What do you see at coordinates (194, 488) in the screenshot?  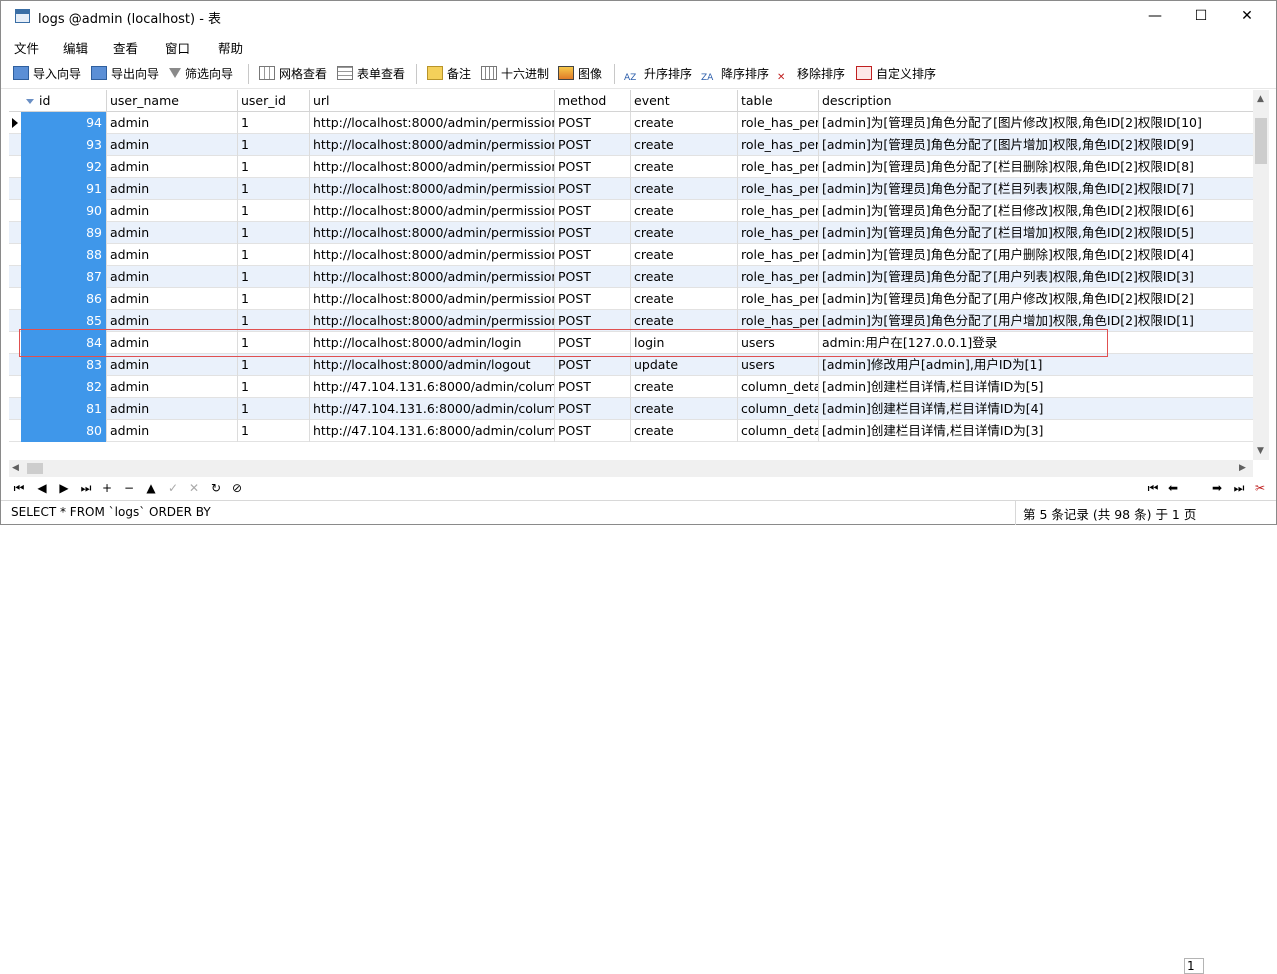 I see `discard-changes-icon: ✕` at bounding box center [194, 488].